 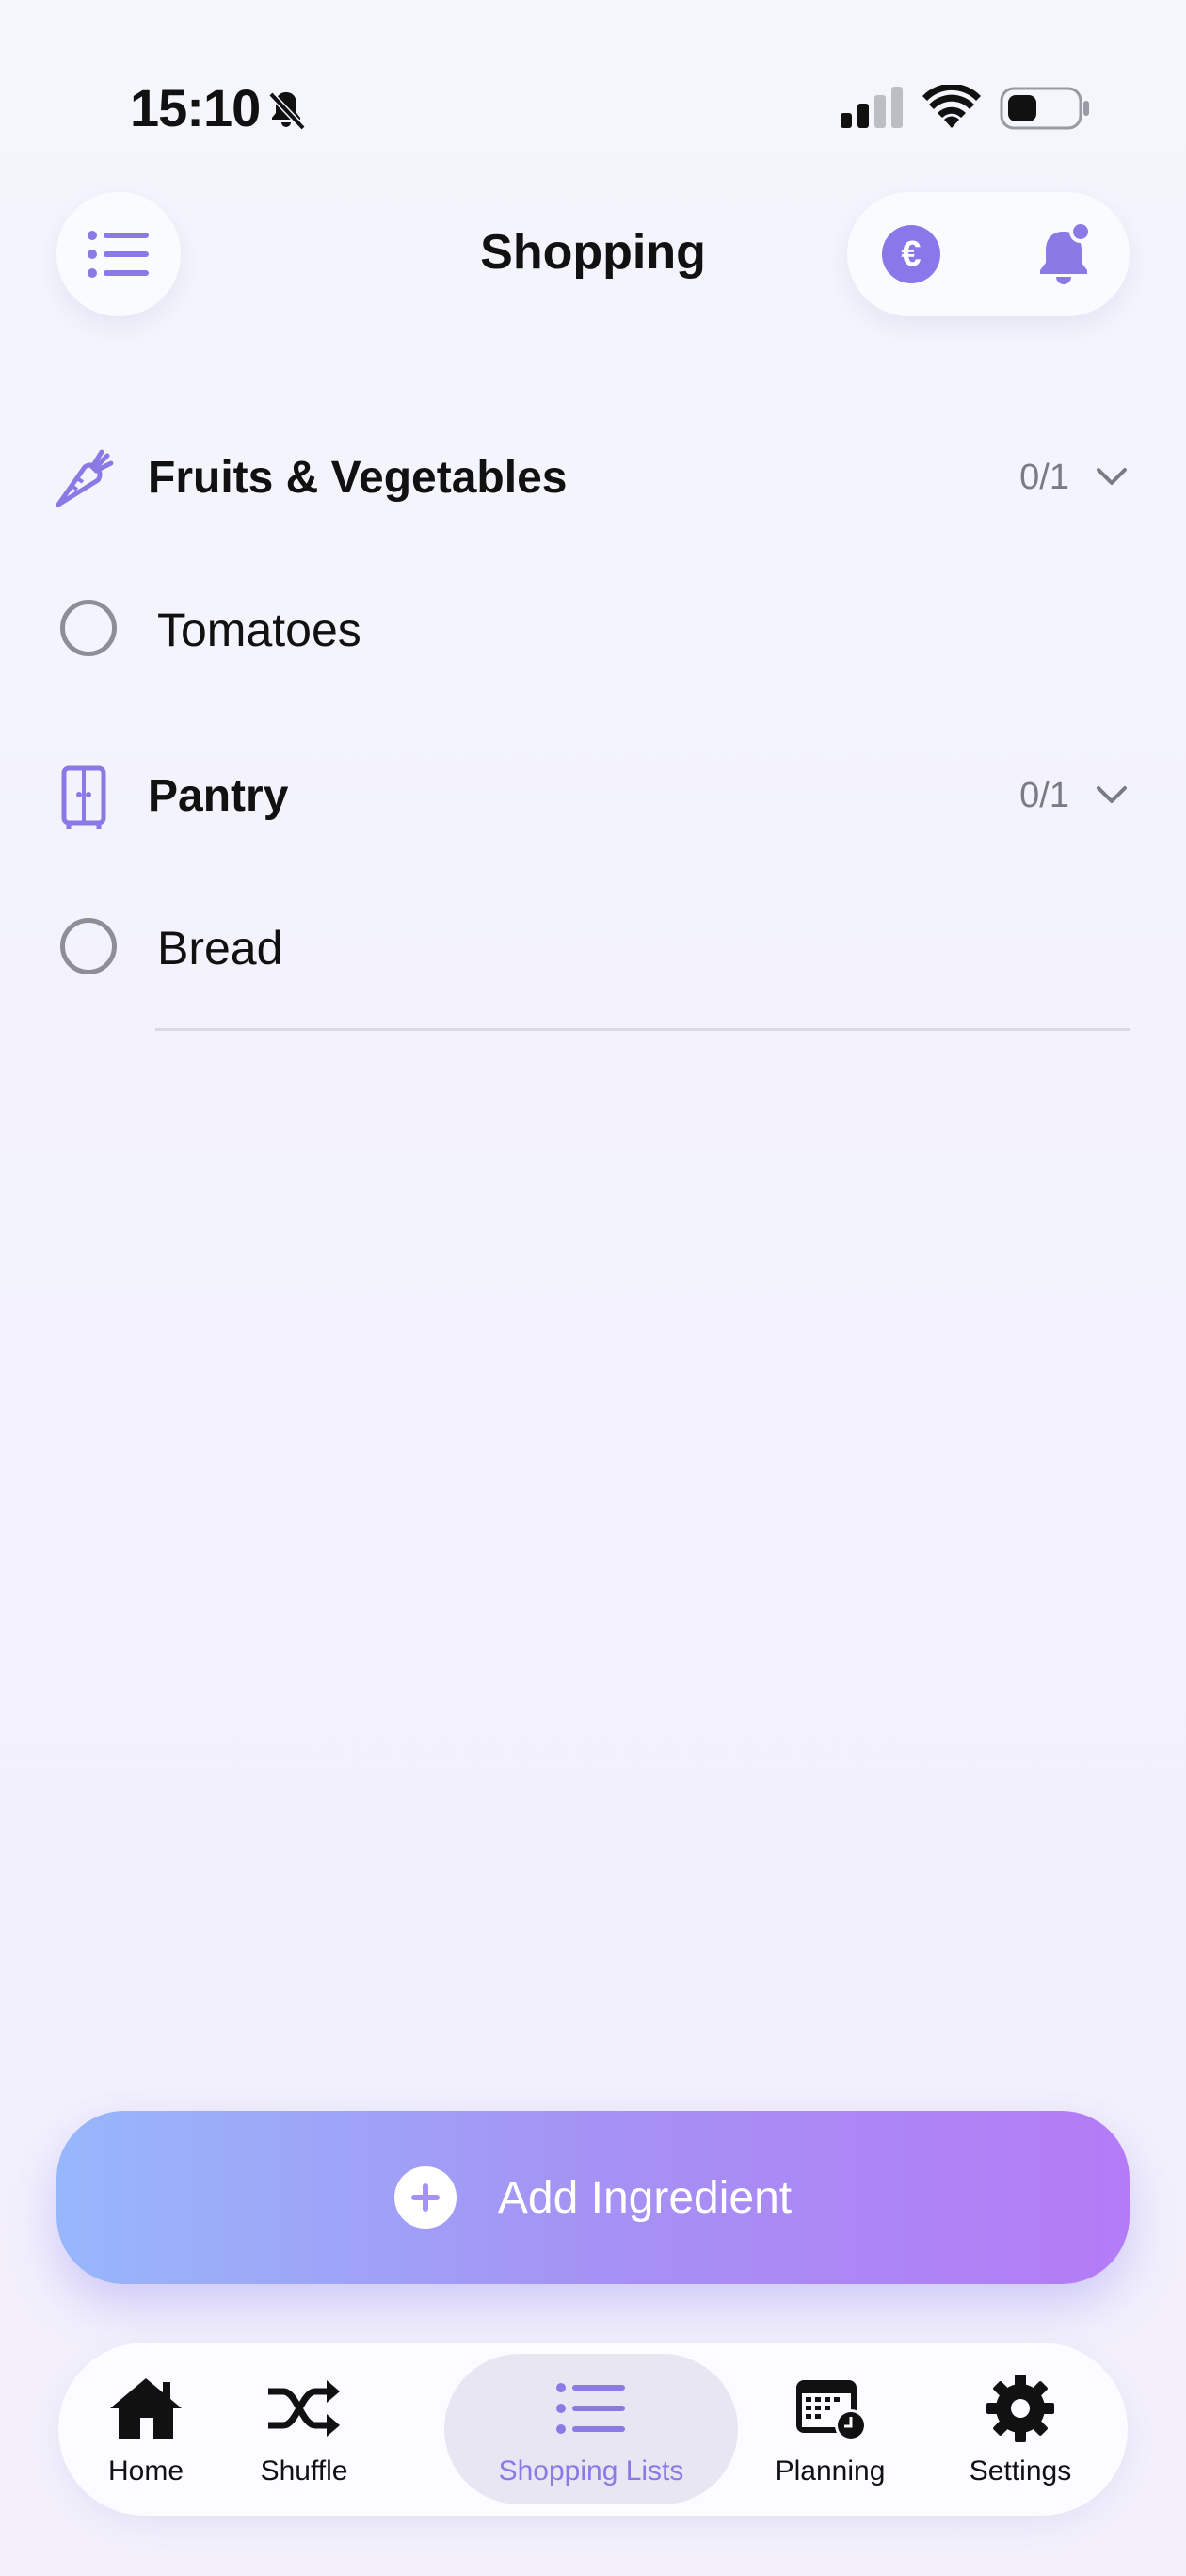 I want to click on house-icon, so click(x=146, y=2408).